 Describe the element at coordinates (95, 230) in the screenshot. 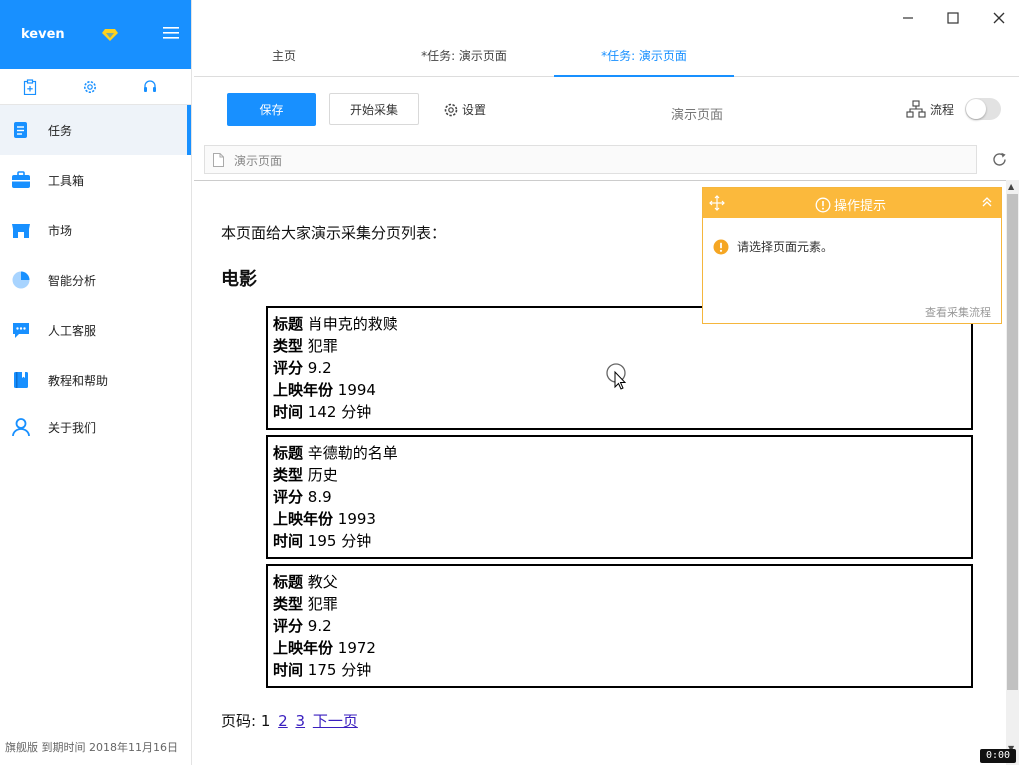

I see `sidebar-item-market: 市场` at that location.